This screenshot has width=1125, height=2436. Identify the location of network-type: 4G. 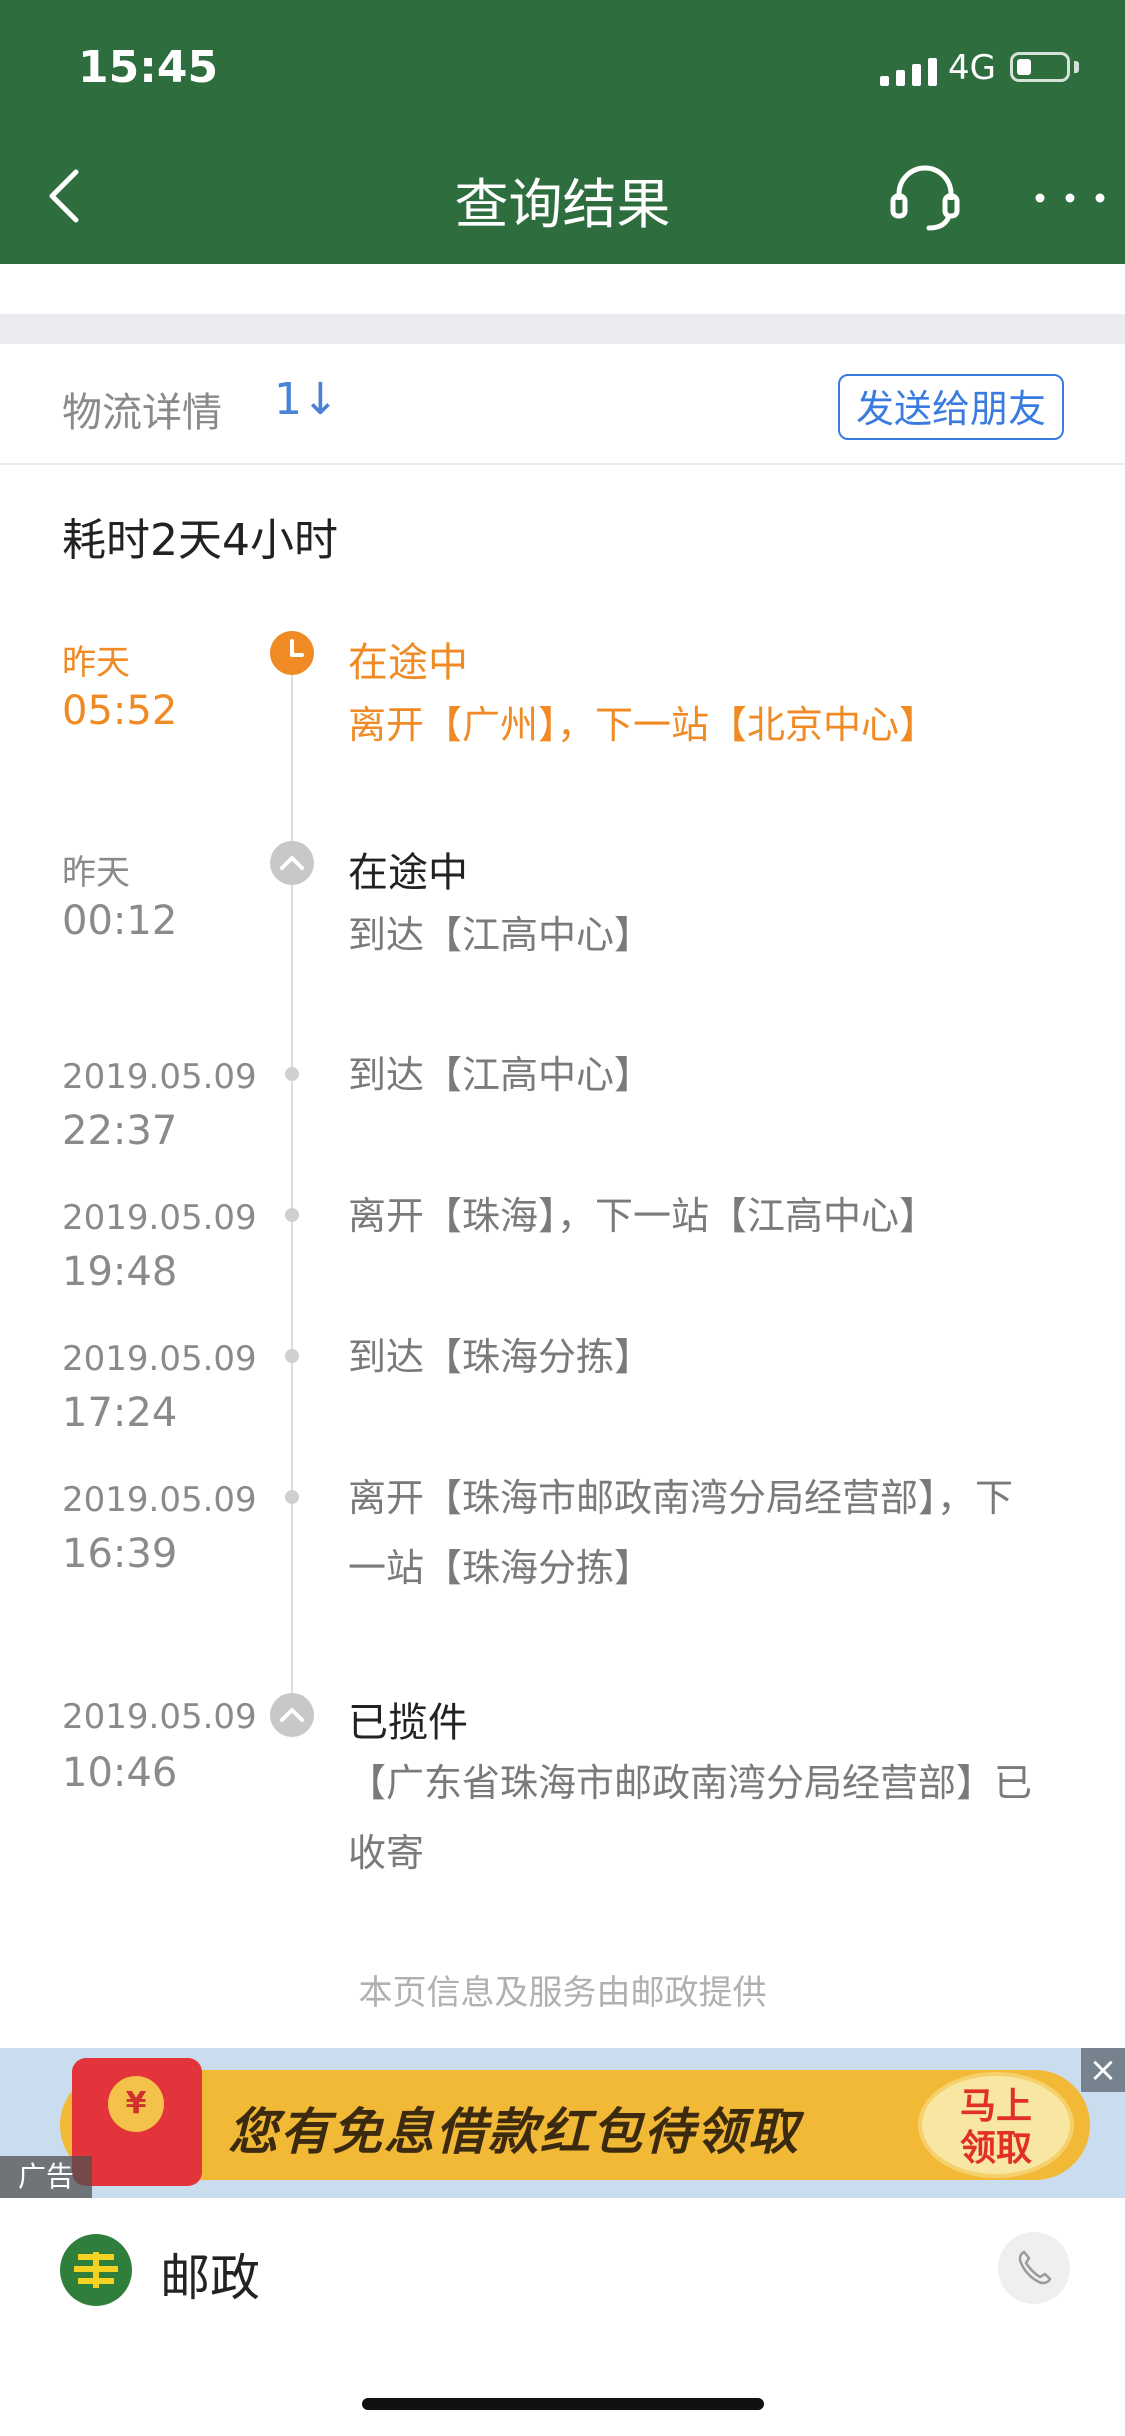
(972, 68).